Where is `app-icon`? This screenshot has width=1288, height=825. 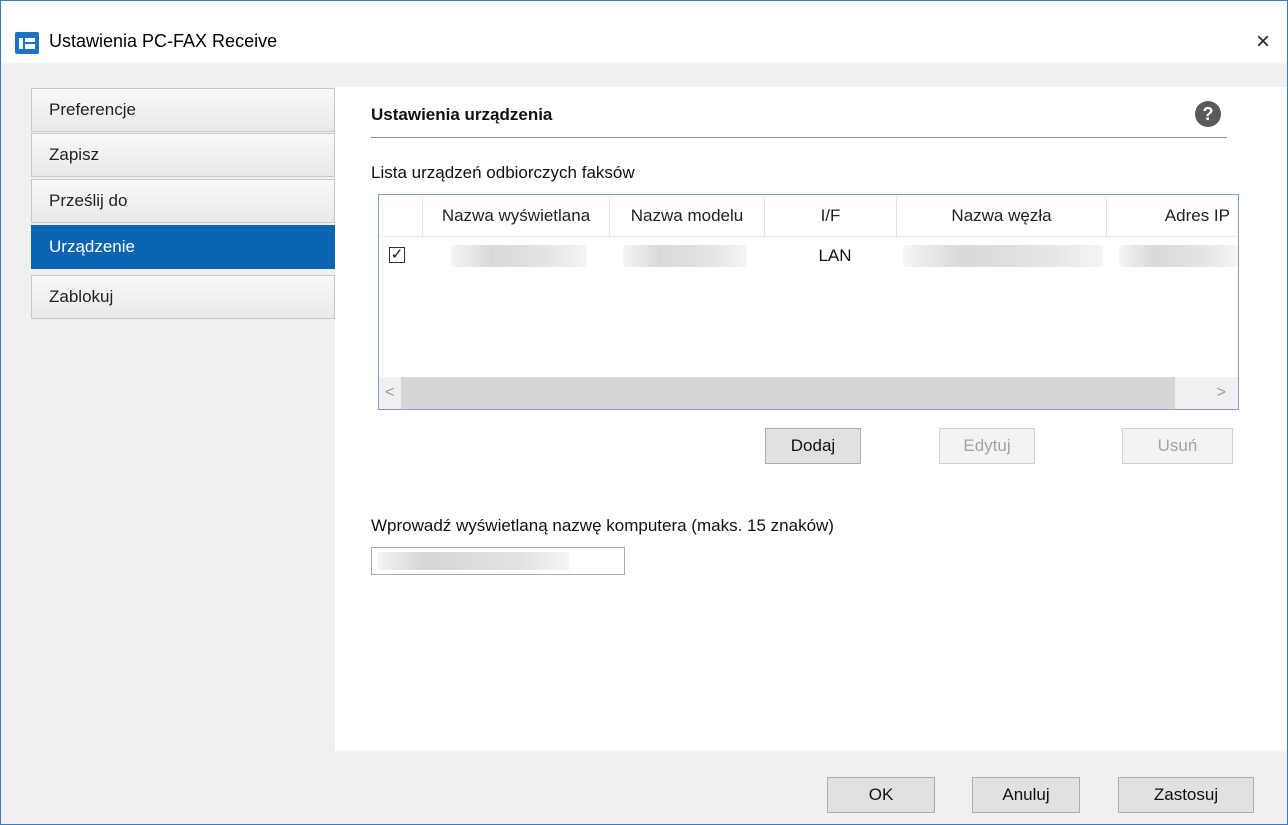
app-icon is located at coordinates (27, 43).